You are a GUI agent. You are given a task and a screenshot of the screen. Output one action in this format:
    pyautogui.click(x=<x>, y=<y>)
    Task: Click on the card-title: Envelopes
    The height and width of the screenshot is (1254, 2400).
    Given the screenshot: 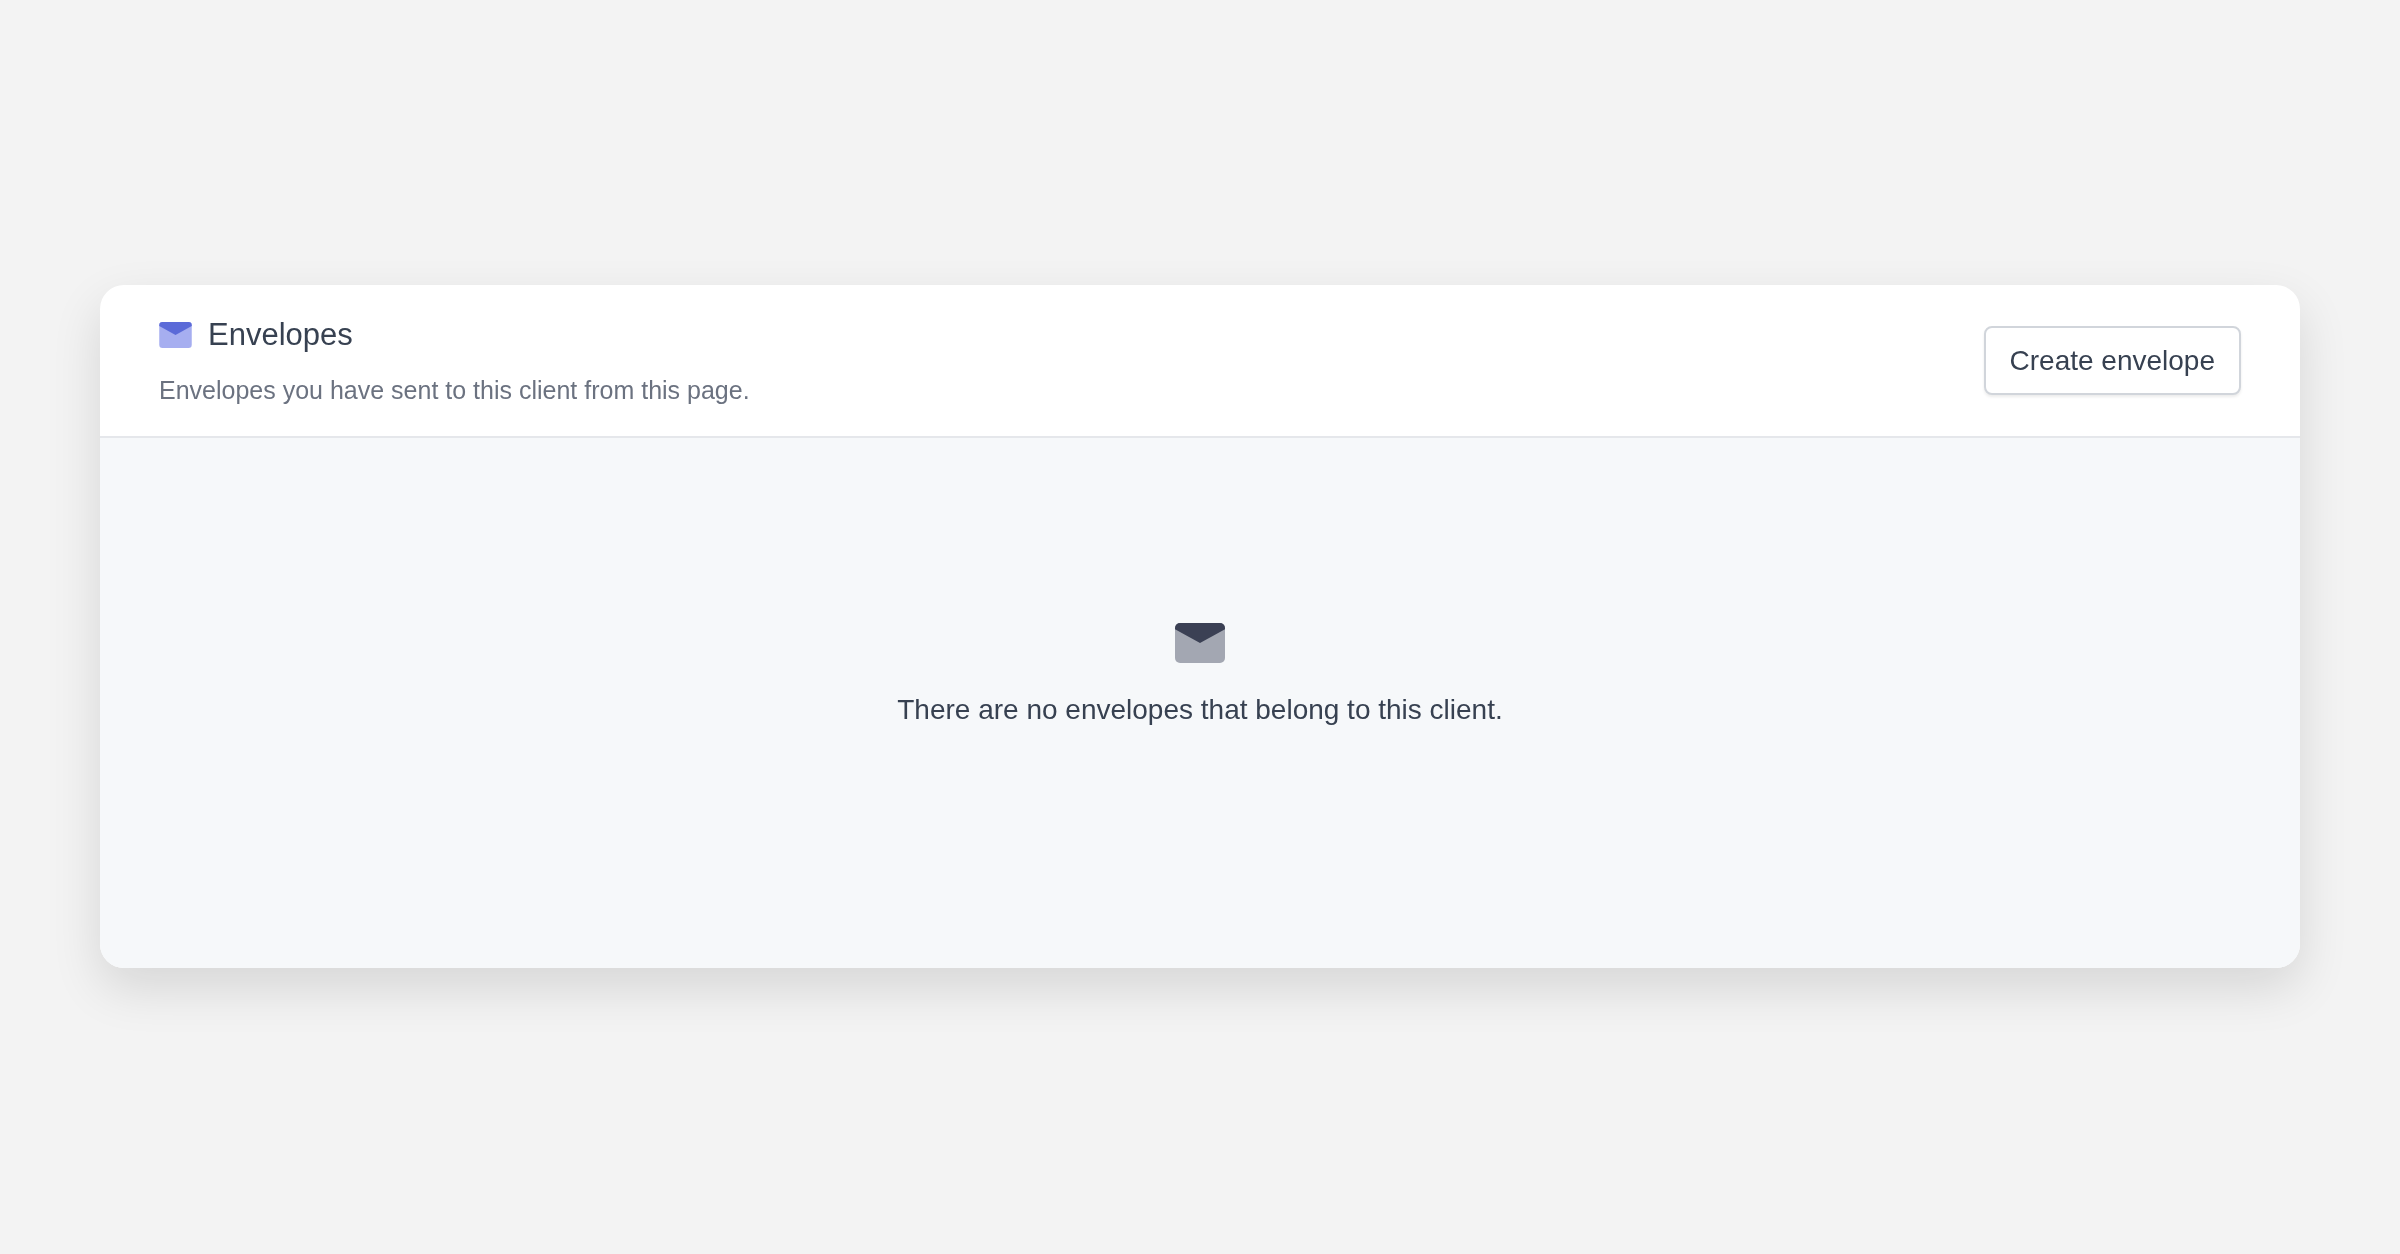 What is the action you would take?
    pyautogui.click(x=280, y=334)
    